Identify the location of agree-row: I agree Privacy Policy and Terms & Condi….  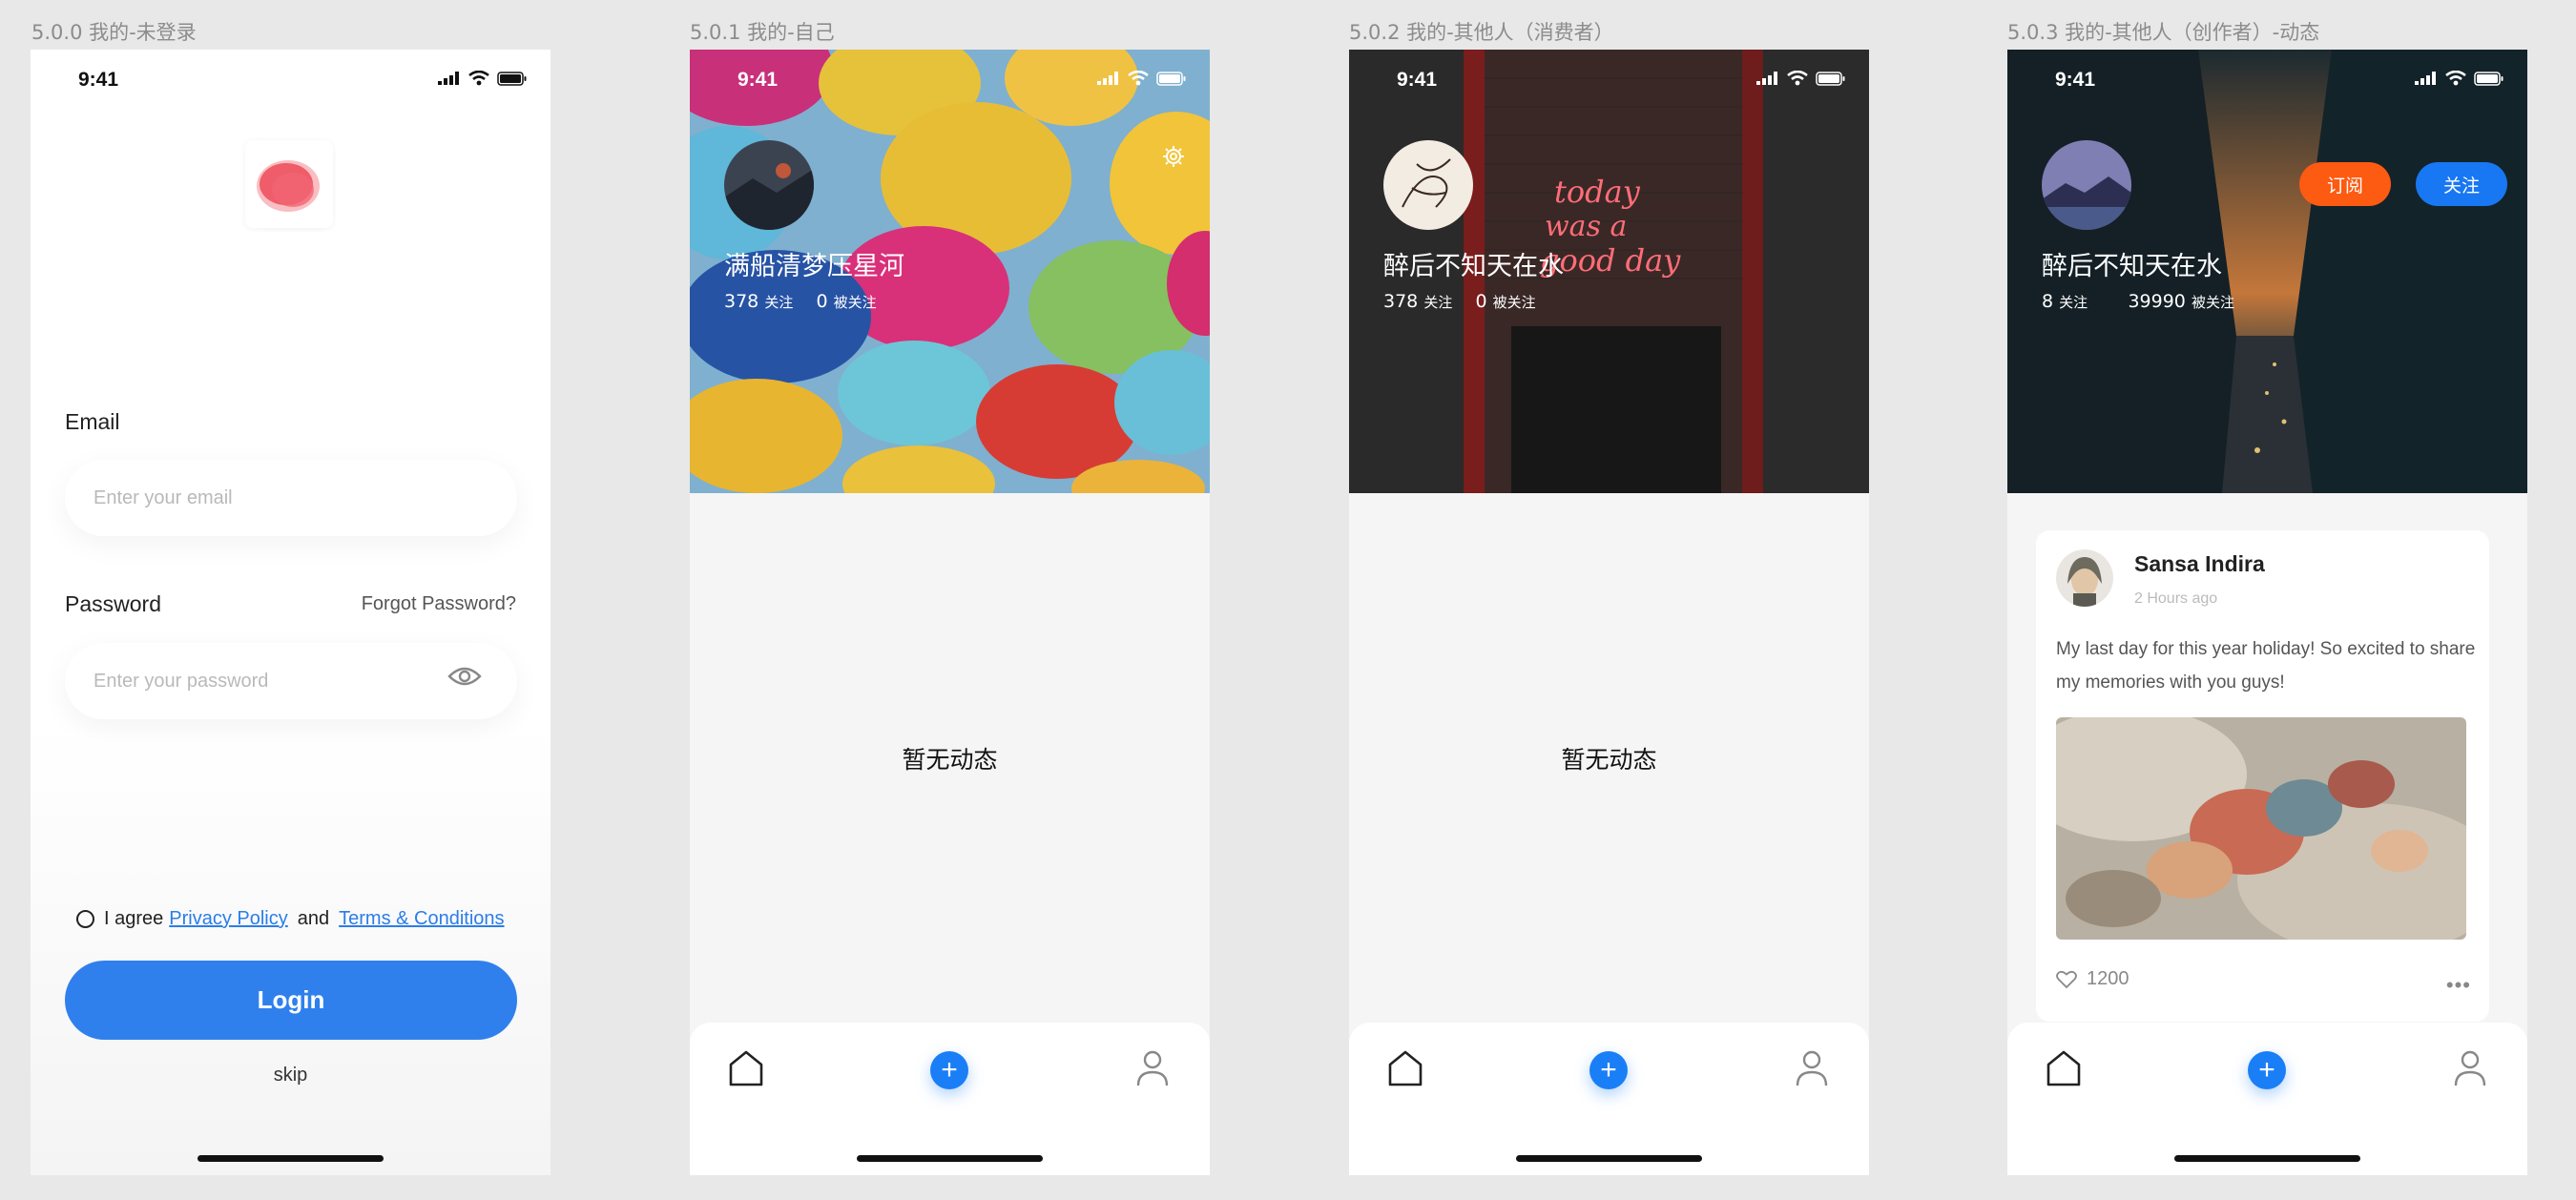
(290, 919).